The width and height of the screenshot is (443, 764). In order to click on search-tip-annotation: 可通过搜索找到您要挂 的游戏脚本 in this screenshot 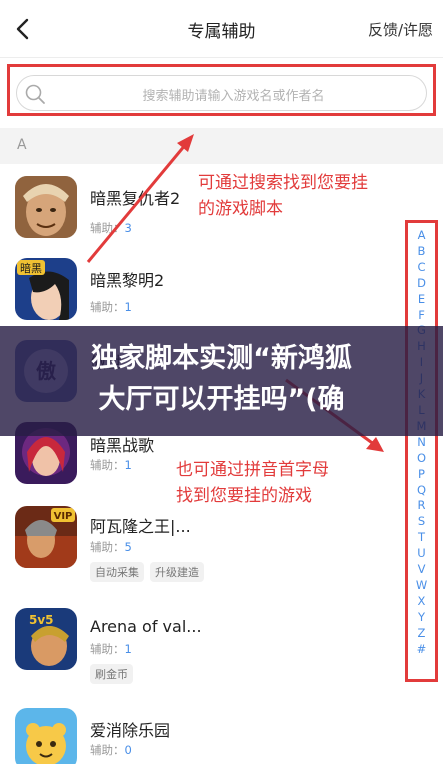, I will do `click(283, 196)`.